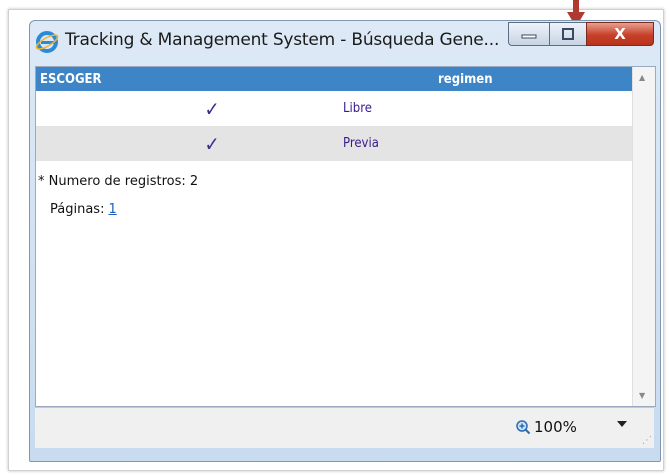 This screenshot has width=670, height=475. Describe the element at coordinates (643, 236) in the screenshot. I see `vertical-scrollbar: ▲ ▼` at that location.